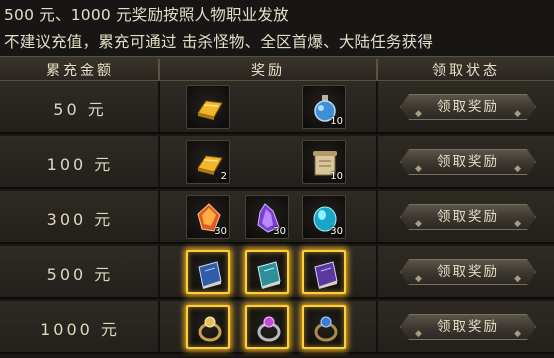  I want to click on blue-ring-icon, so click(326, 329).